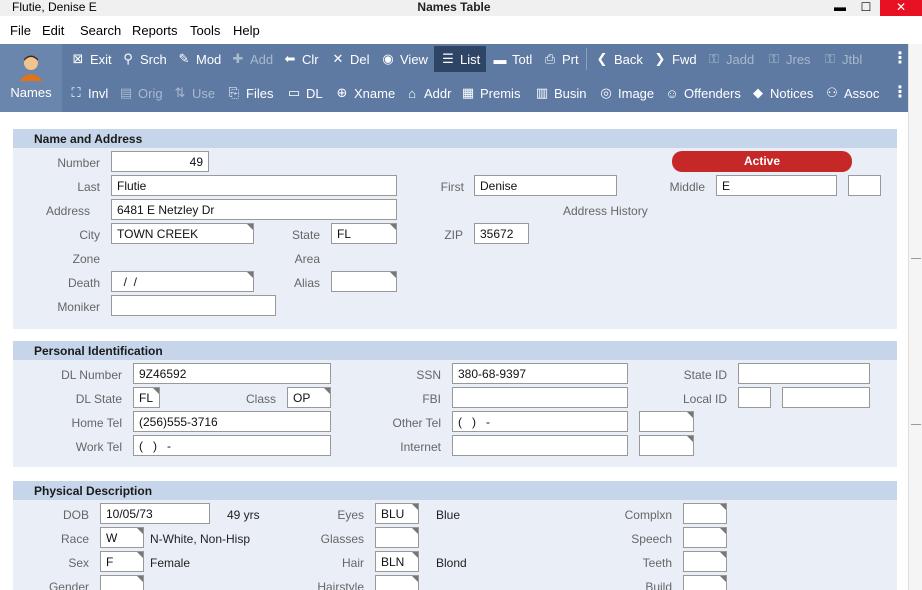 The image size is (922, 590). I want to click on alias-field, so click(364, 281).